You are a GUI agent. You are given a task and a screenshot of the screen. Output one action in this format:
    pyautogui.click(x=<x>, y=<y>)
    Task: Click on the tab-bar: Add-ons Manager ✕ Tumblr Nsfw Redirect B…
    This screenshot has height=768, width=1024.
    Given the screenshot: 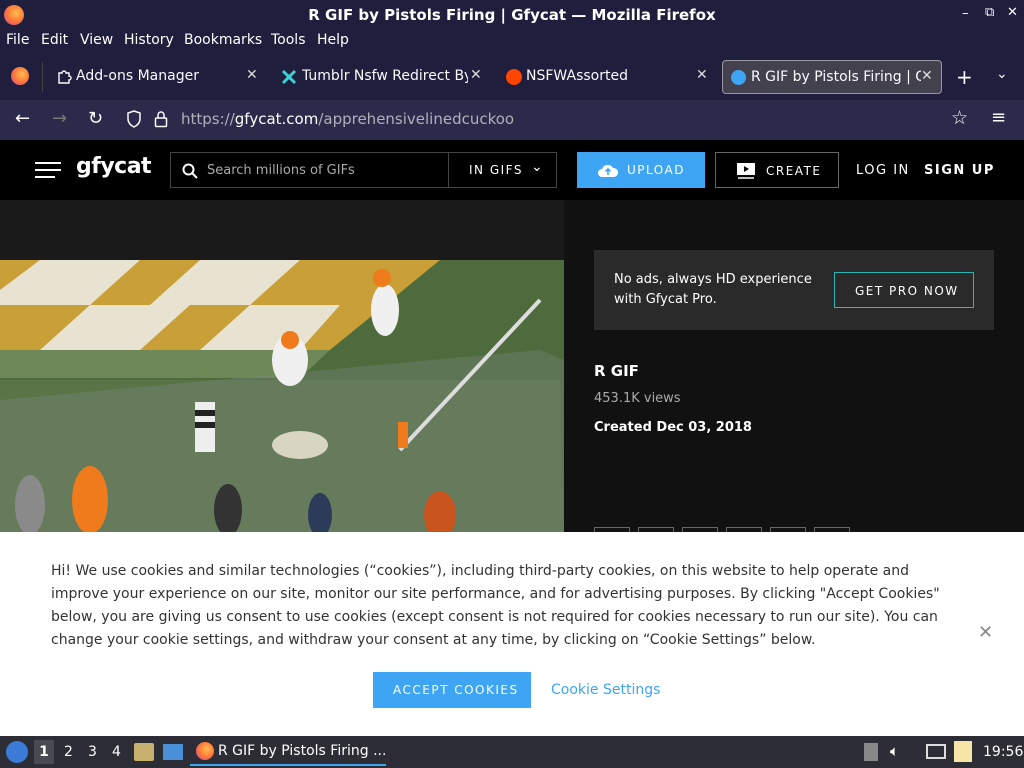 What is the action you would take?
    pyautogui.click(x=512, y=77)
    